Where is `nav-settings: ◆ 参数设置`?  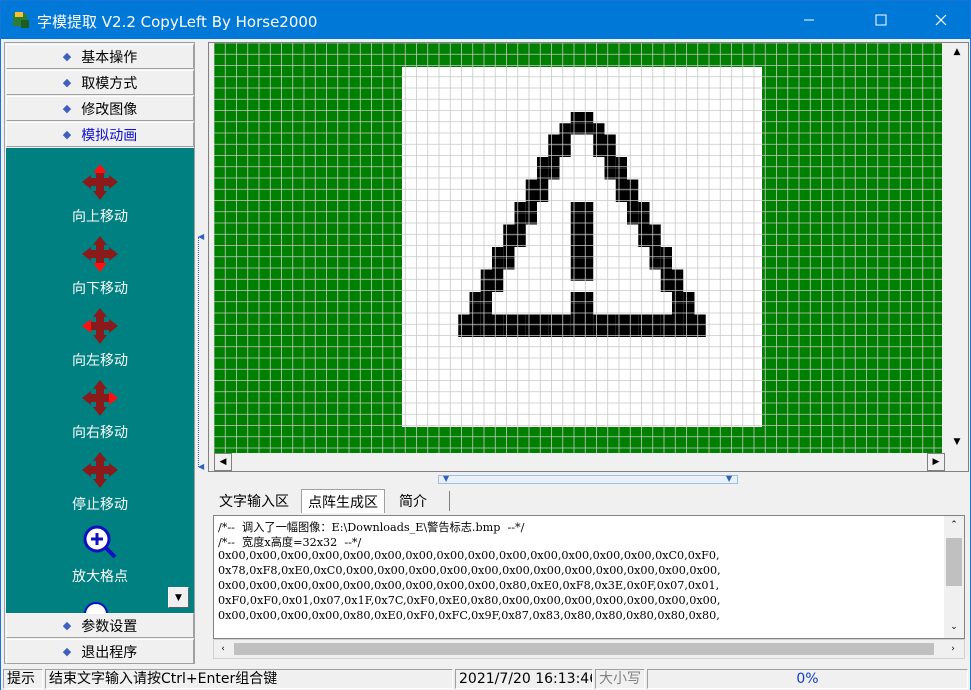 nav-settings: ◆ 参数设置 is located at coordinates (100, 625).